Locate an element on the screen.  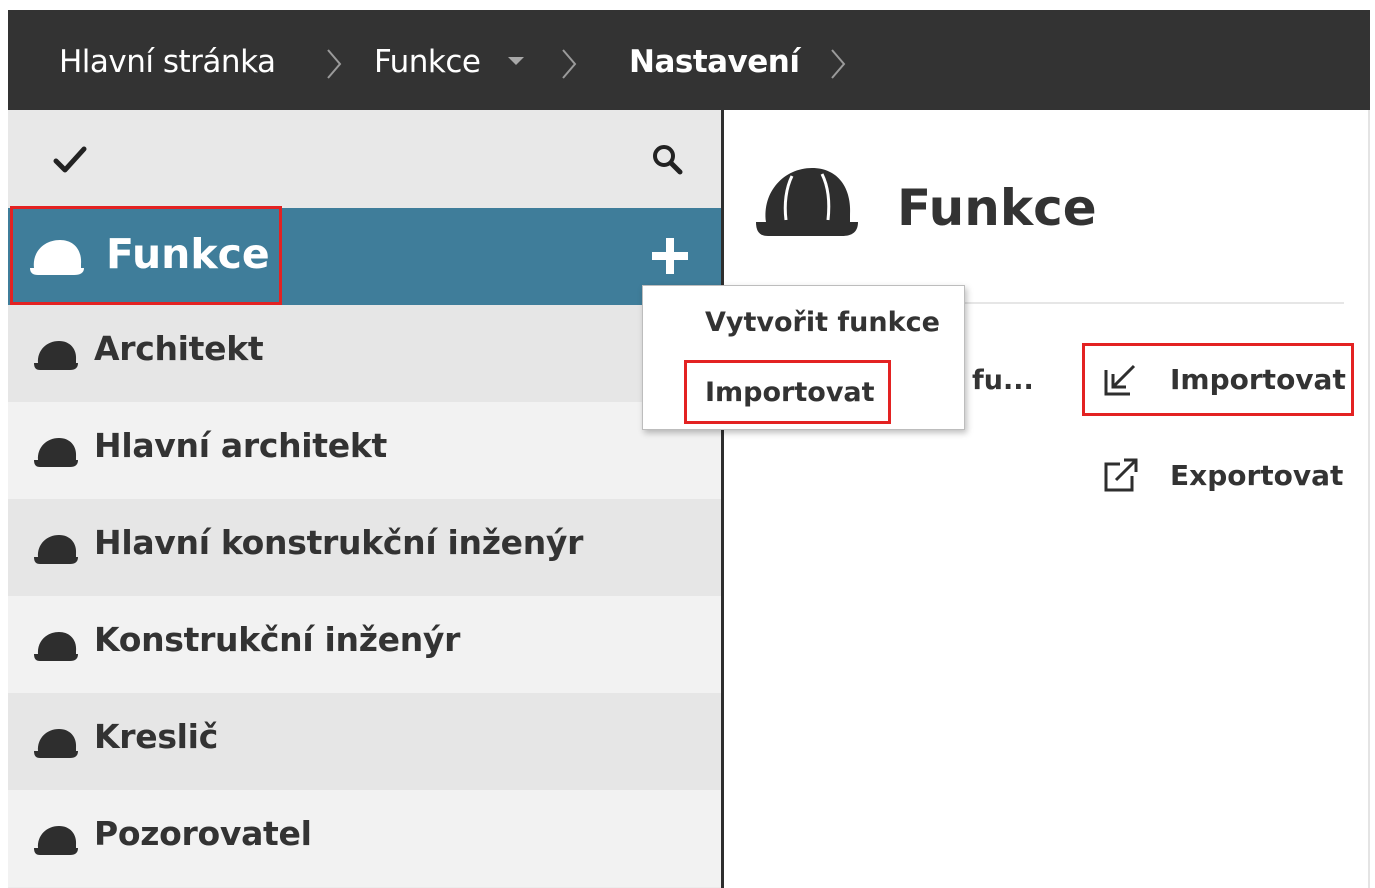
menu-item-create: Vytvořit funkce is located at coordinates (822, 323).